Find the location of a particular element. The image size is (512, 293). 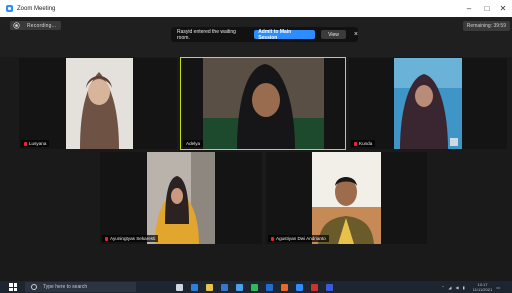

close-window-button: ✕ is located at coordinates (503, 8).